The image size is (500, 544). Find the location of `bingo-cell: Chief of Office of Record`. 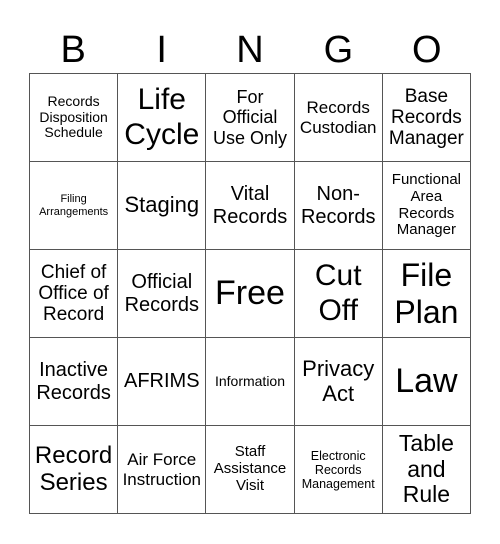

bingo-cell: Chief of Office of Record is located at coordinates (74, 294).